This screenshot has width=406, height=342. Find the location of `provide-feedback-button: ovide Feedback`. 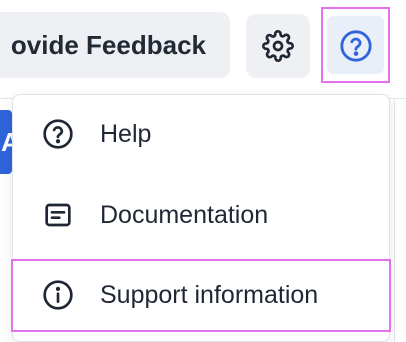

provide-feedback-button: ovide Feedback is located at coordinates (115, 45).